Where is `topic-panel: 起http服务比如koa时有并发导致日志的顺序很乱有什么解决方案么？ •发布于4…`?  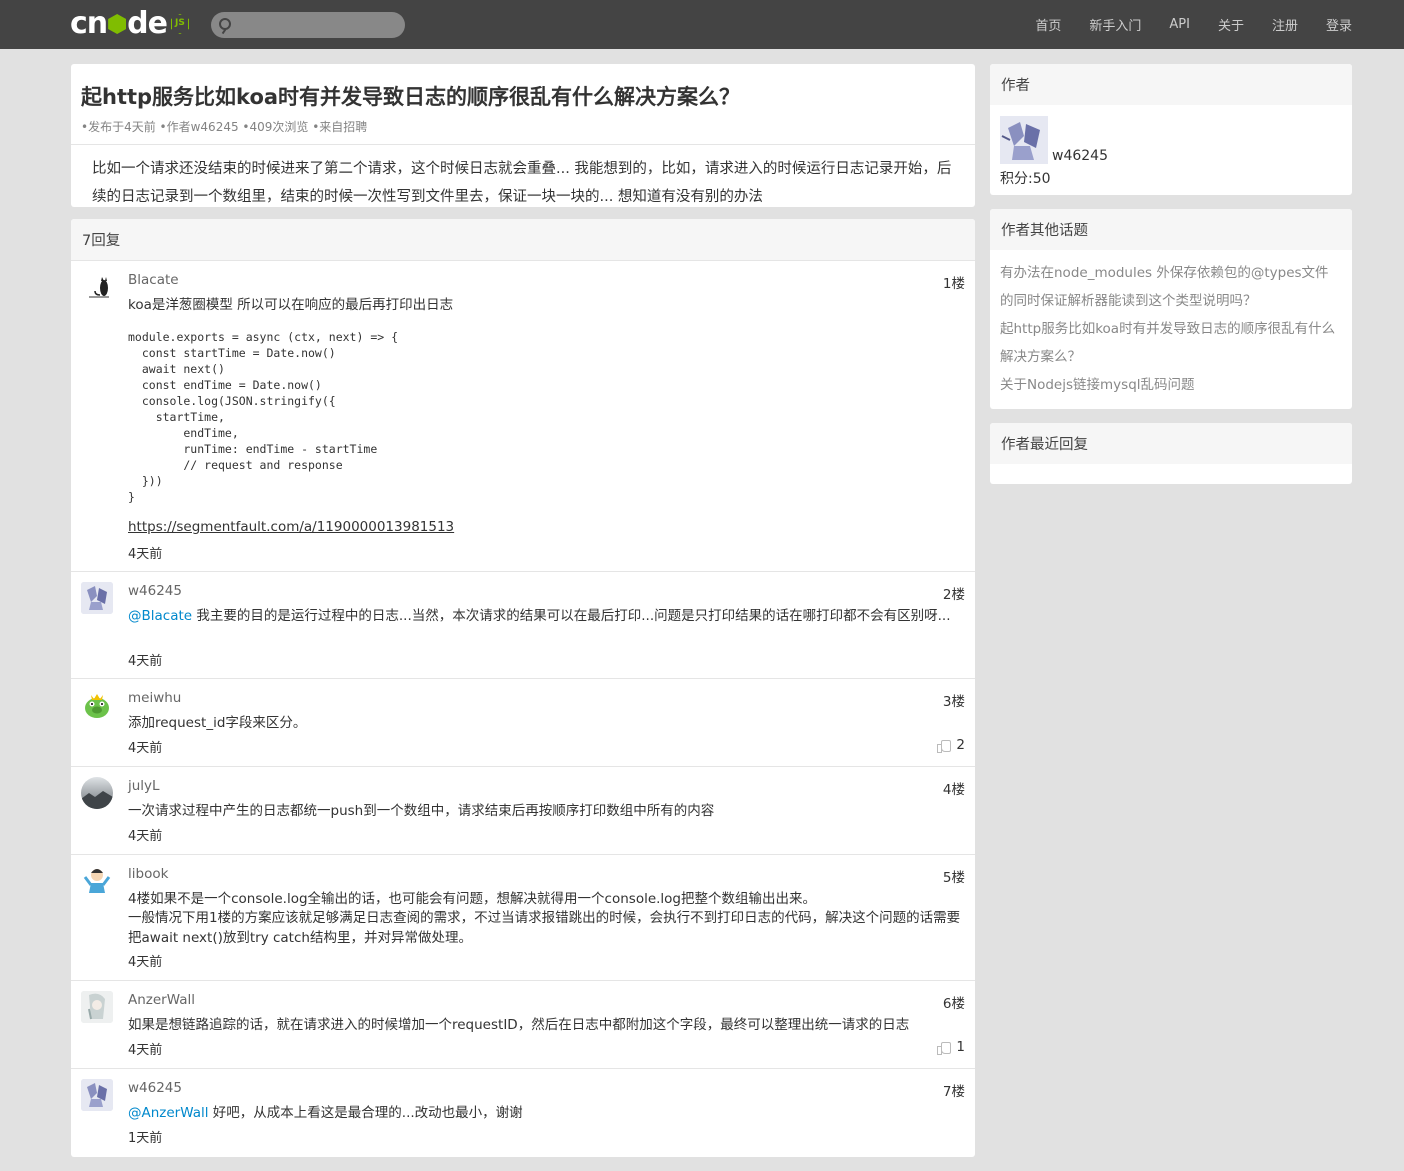 topic-panel: 起http服务比如koa时有并发导致日志的顺序很乱有什么解决方案么？ •发布于4… is located at coordinates (523, 135).